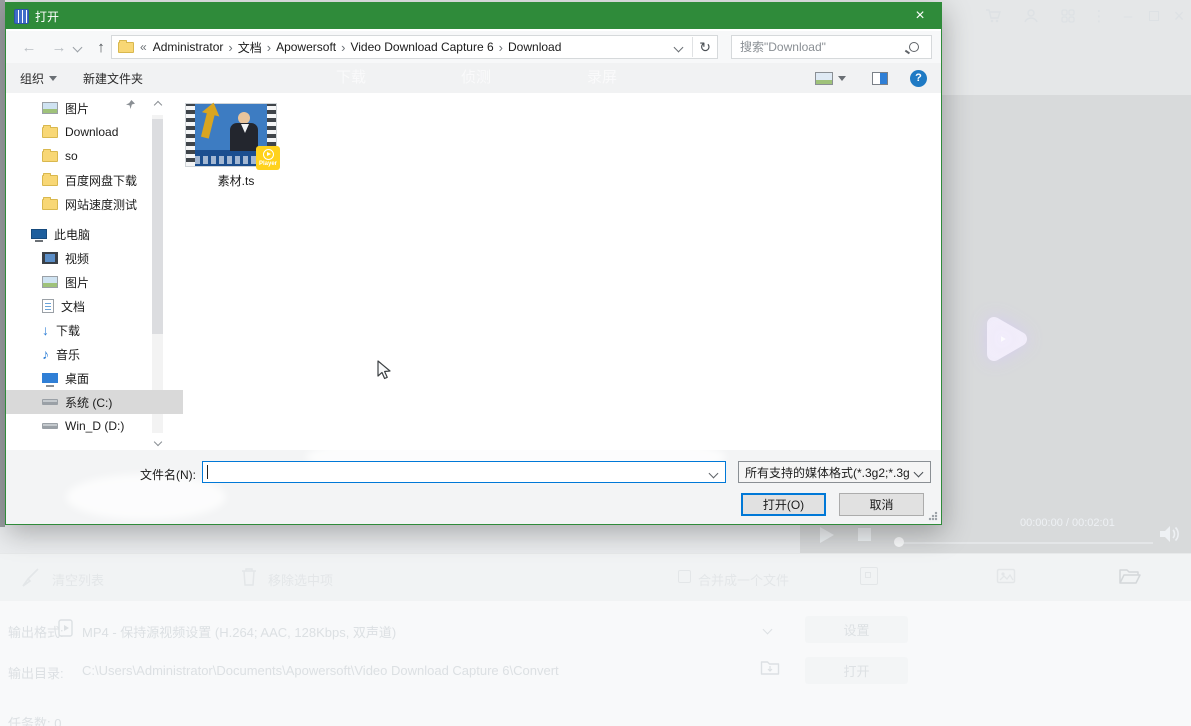 Image resolution: width=1191 pixels, height=726 pixels. Describe the element at coordinates (864, 534) in the screenshot. I see `player-stop-icon` at that location.